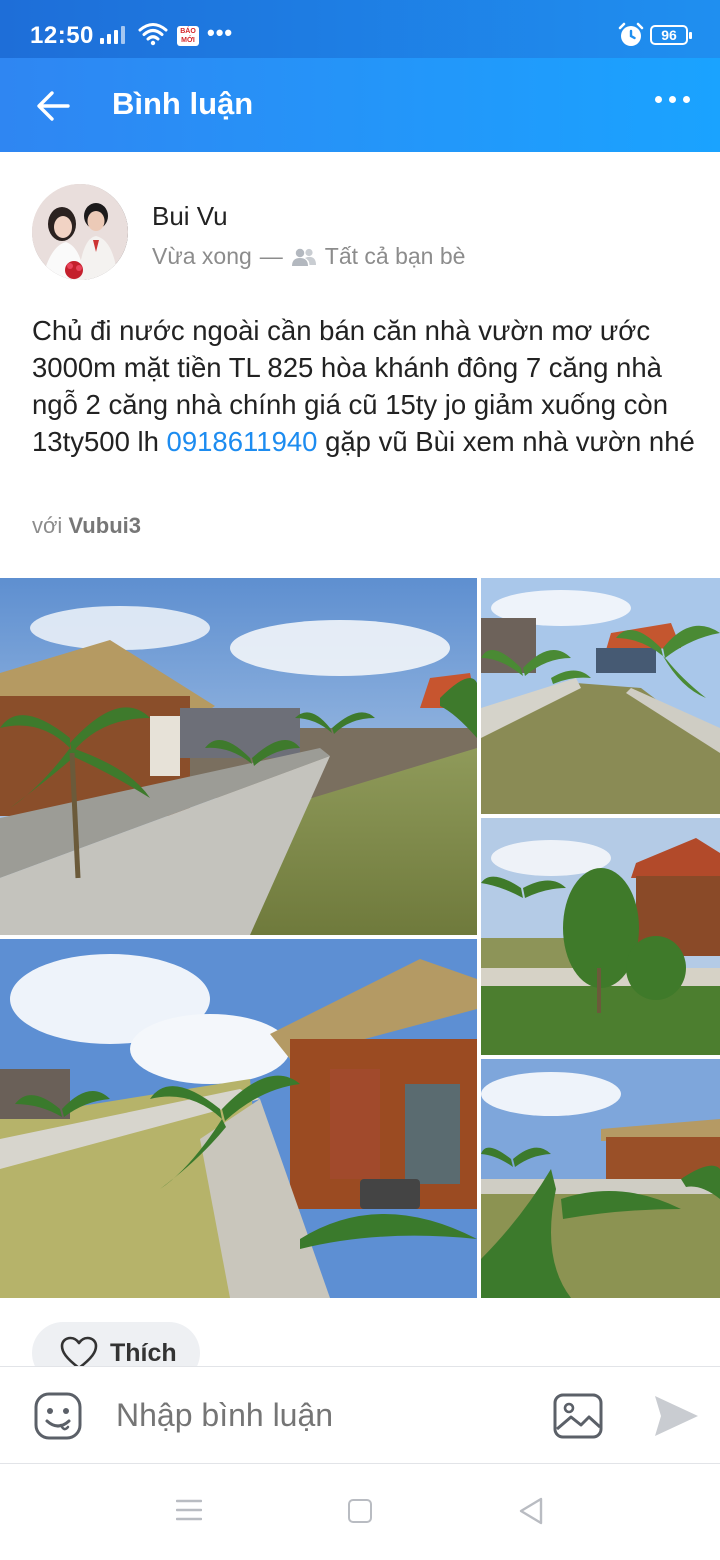 This screenshot has width=720, height=1560. I want to click on page-title: Bình luận, so click(183, 103).